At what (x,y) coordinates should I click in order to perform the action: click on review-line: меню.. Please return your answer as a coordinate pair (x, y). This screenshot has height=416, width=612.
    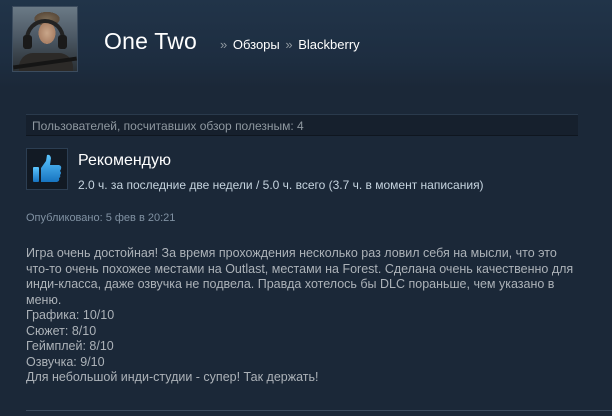
    Looking at the image, I should click on (44, 299).